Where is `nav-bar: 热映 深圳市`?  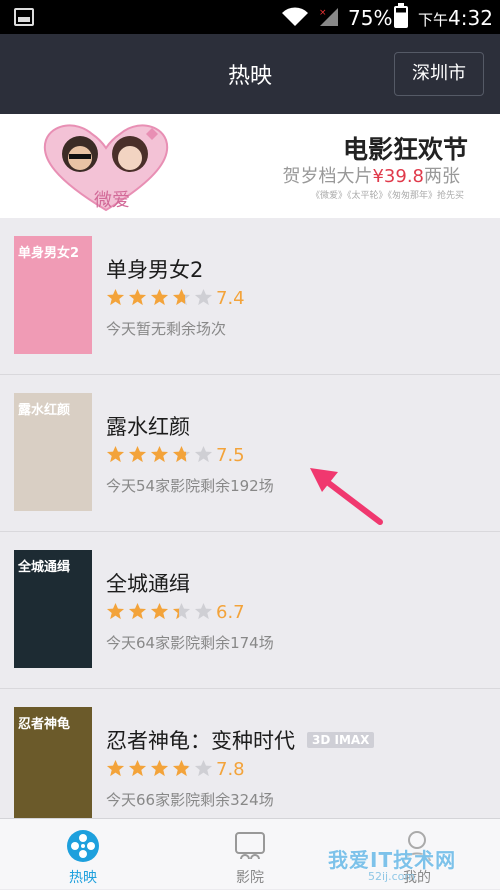
nav-bar: 热映 深圳市 is located at coordinates (250, 74).